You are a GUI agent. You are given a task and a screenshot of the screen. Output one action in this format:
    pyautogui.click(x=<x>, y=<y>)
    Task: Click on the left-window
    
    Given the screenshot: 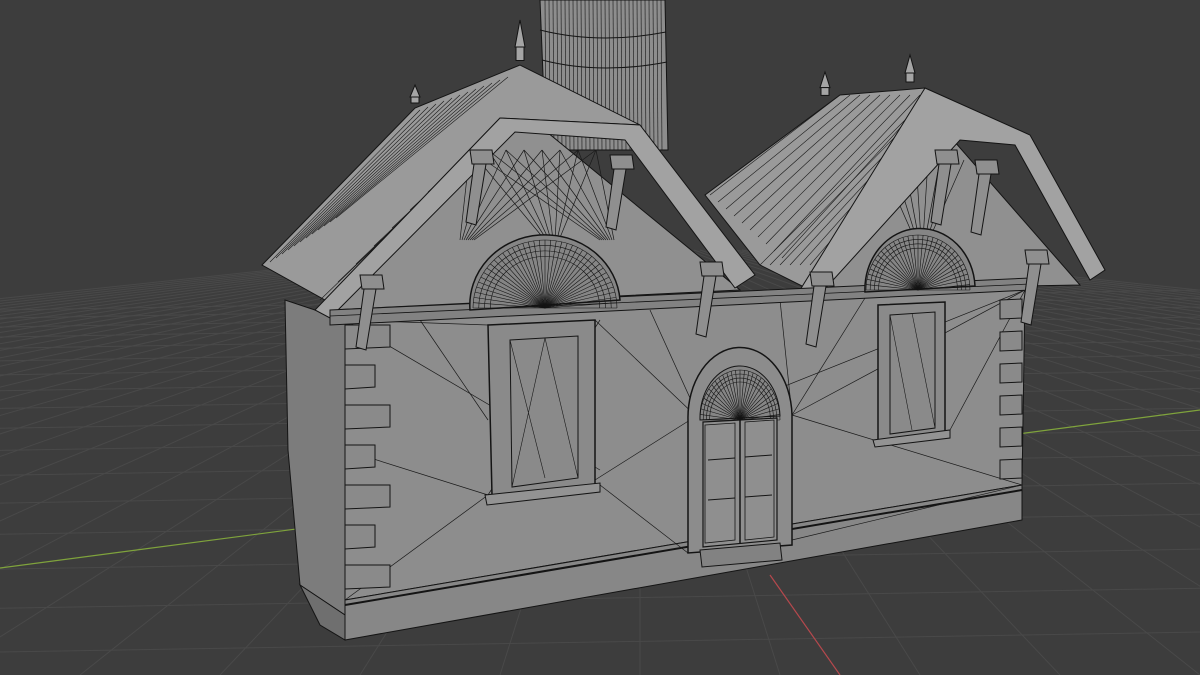 What is the action you would take?
    pyautogui.click(x=542, y=412)
    